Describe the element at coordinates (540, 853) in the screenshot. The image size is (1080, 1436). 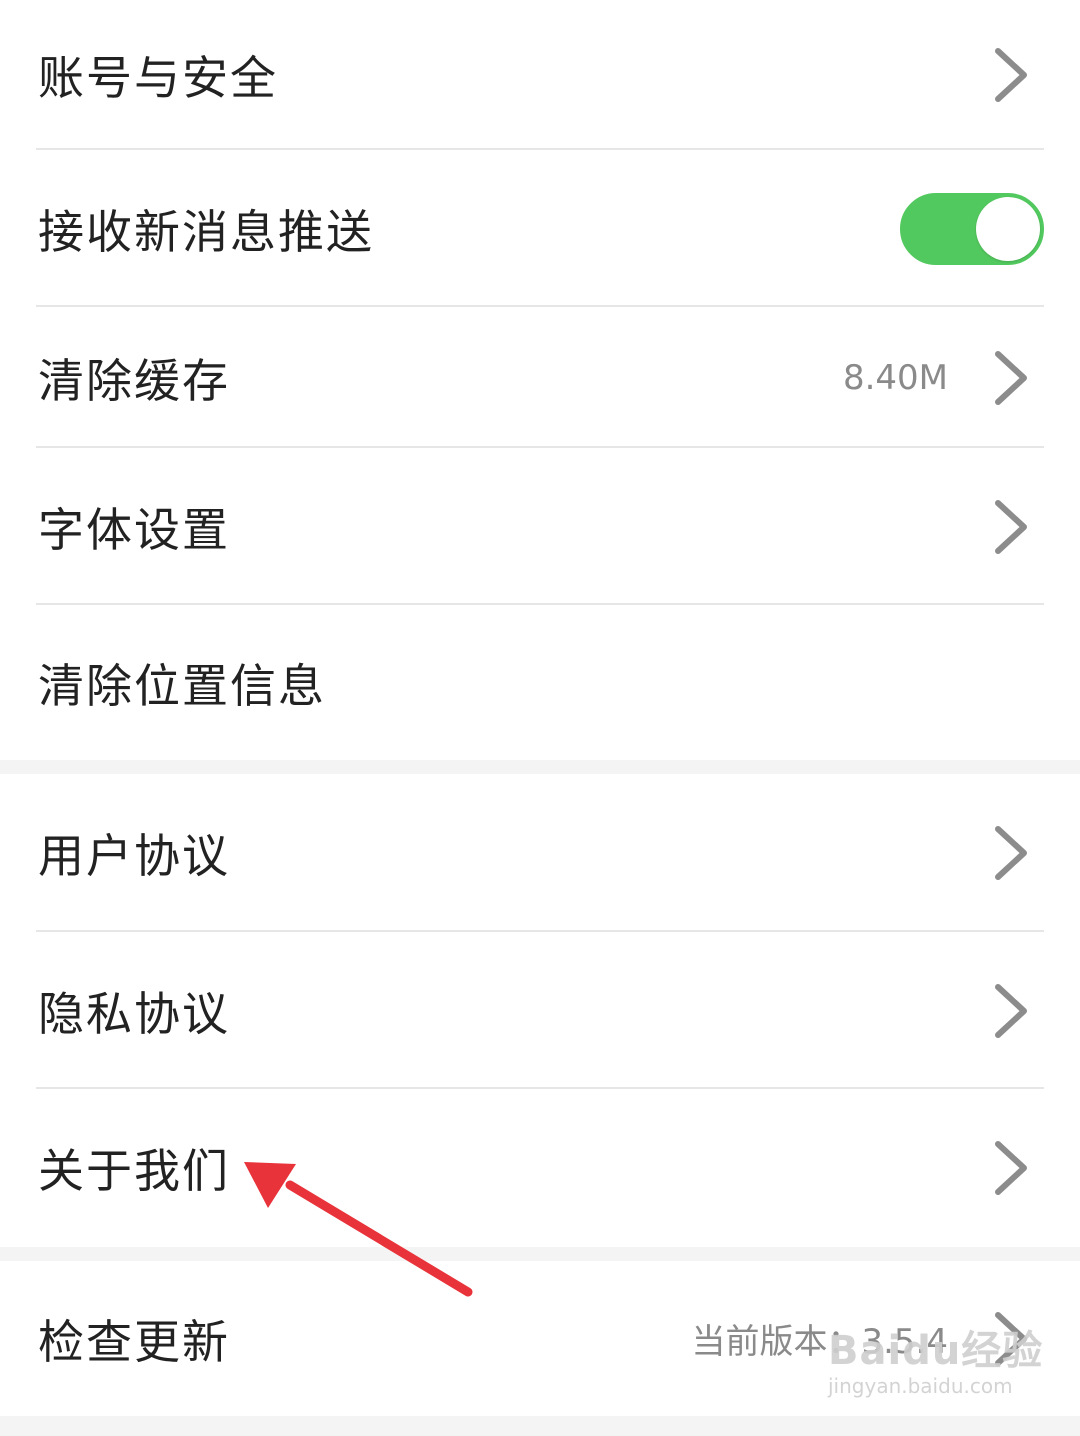
I see `settings-item-user-agreement: 用户协议` at that location.